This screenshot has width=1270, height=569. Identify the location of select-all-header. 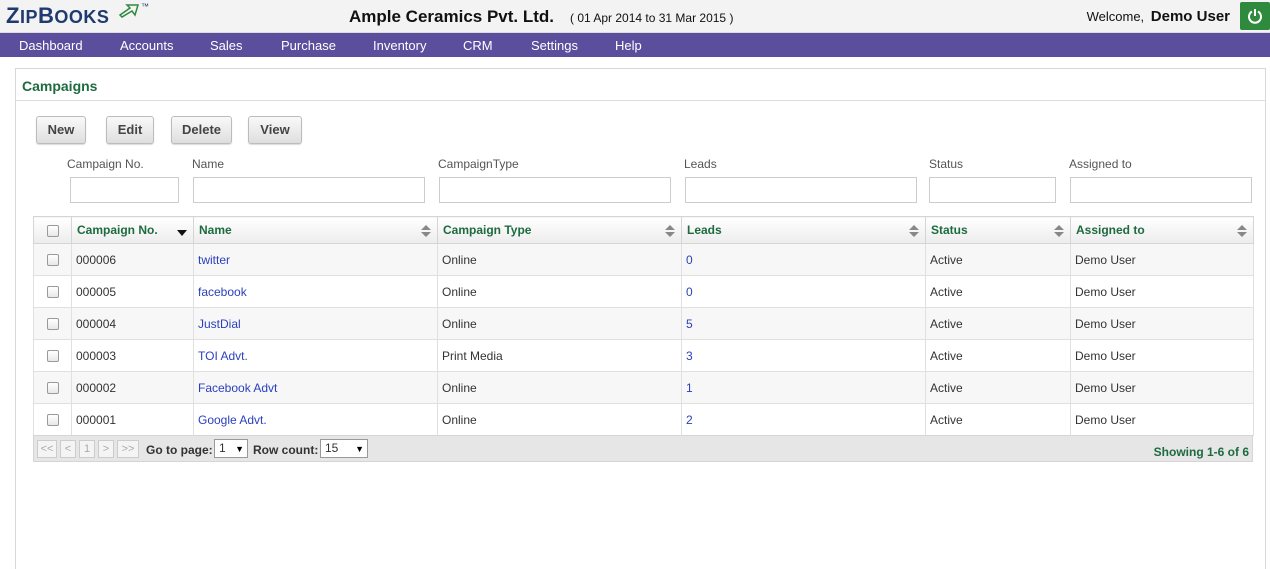
(52, 230).